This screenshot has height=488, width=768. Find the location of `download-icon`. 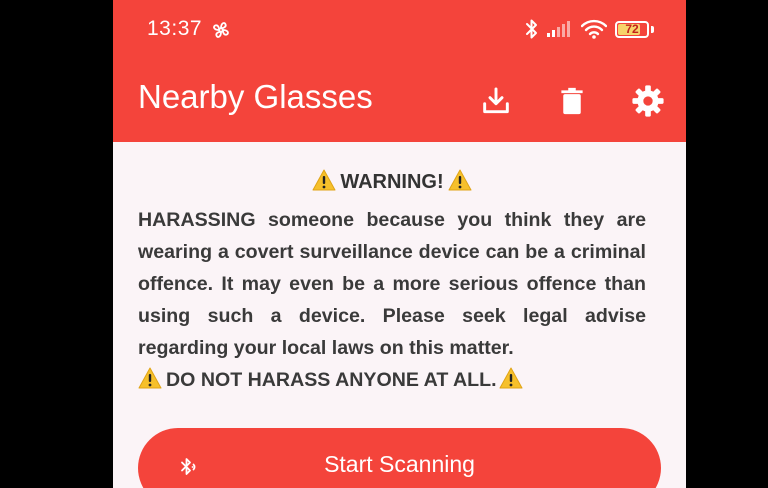

download-icon is located at coordinates (496, 100).